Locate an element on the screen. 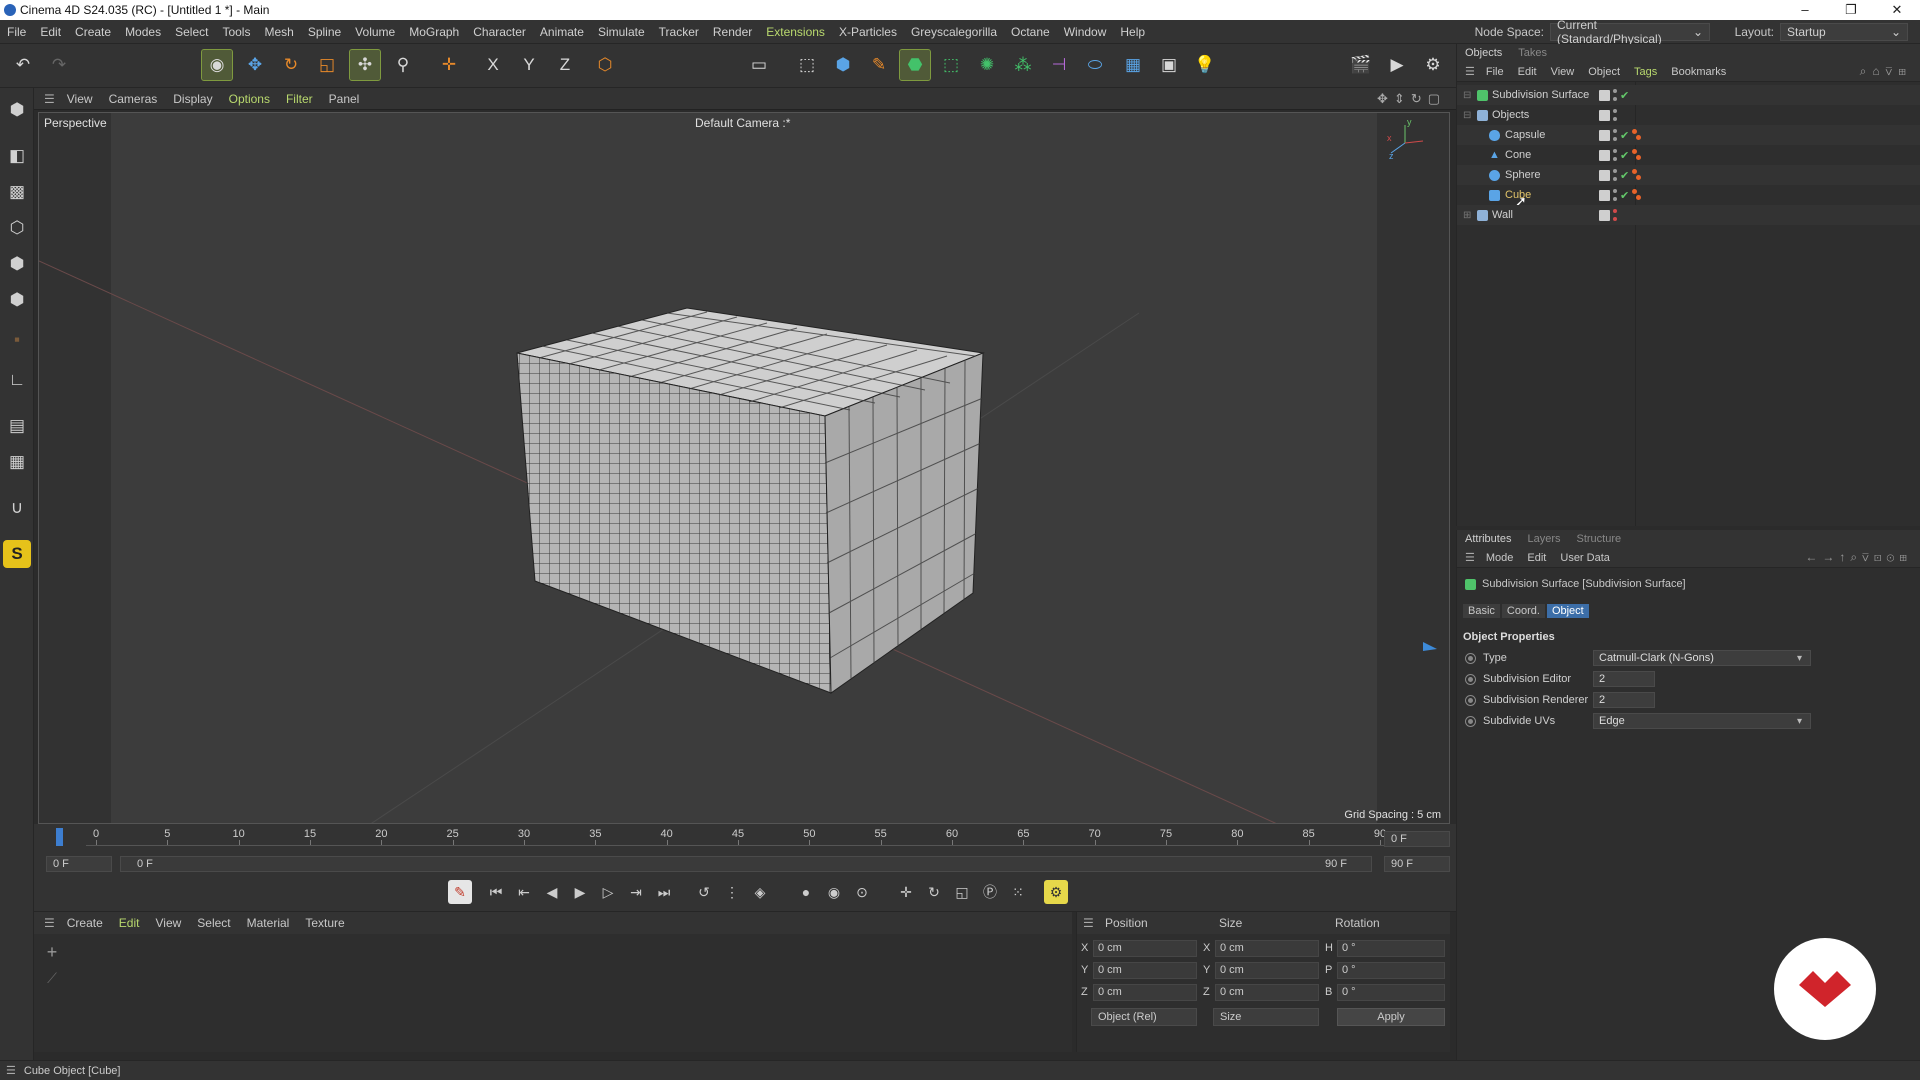 This screenshot has height=1080, width=1920. render-region-icon: 🎬 is located at coordinates (1361, 65).